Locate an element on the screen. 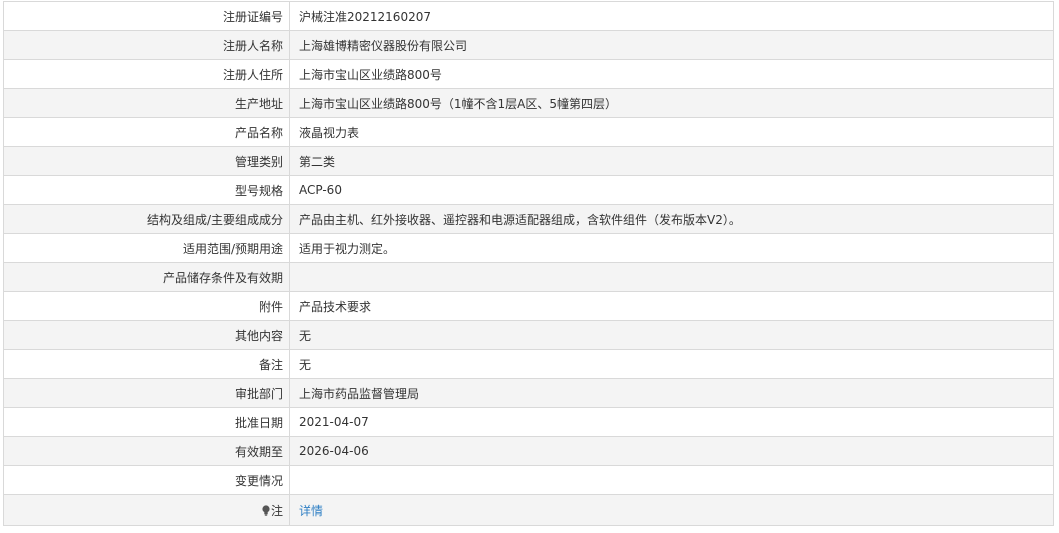 Image resolution: width=1059 pixels, height=533 pixels. row-value: 2026-04-06 is located at coordinates (671, 451).